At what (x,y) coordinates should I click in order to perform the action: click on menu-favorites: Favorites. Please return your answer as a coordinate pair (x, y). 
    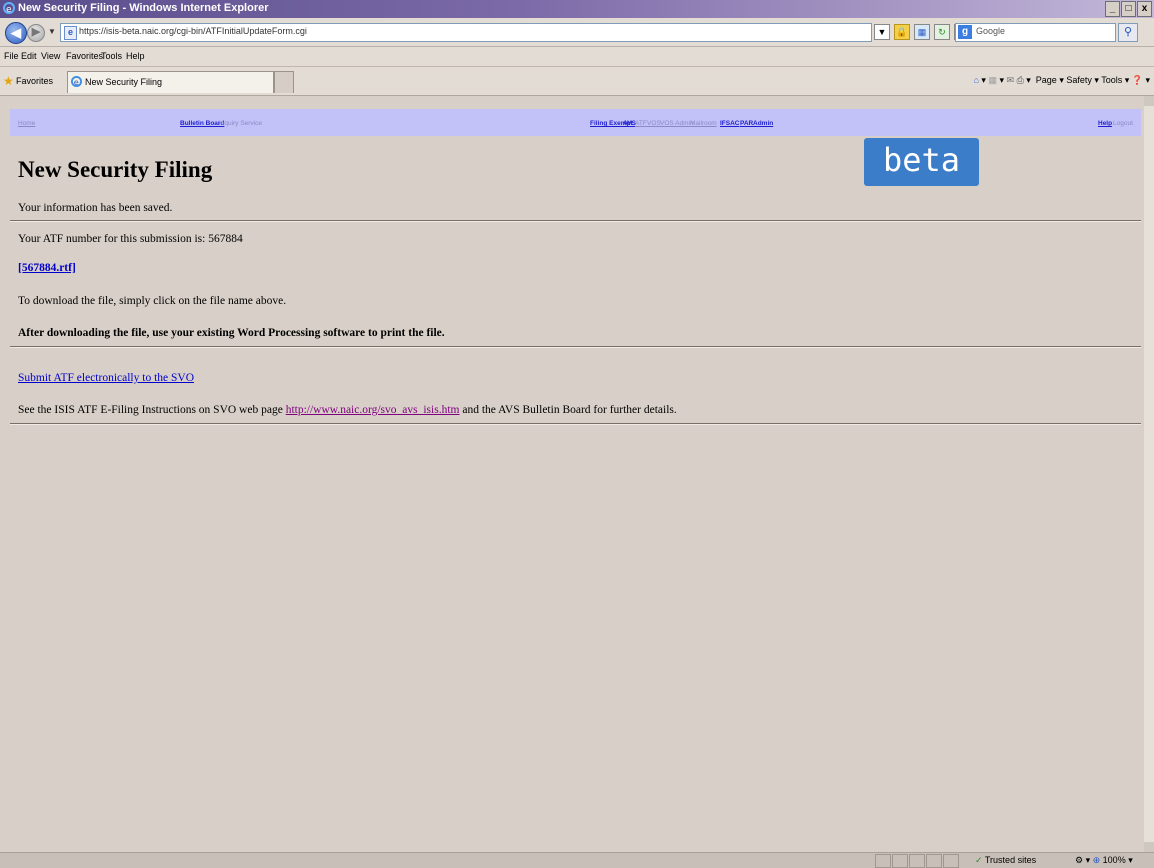
    Looking at the image, I should click on (84, 56).